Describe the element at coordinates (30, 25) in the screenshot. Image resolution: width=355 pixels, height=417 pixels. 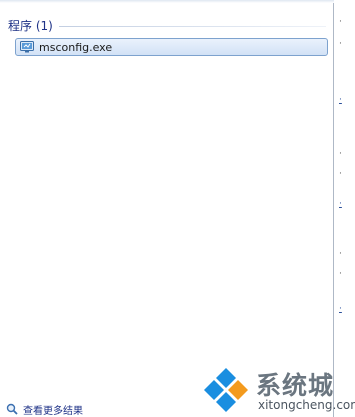
I see `programs-group-title: 程序 (1)` at that location.